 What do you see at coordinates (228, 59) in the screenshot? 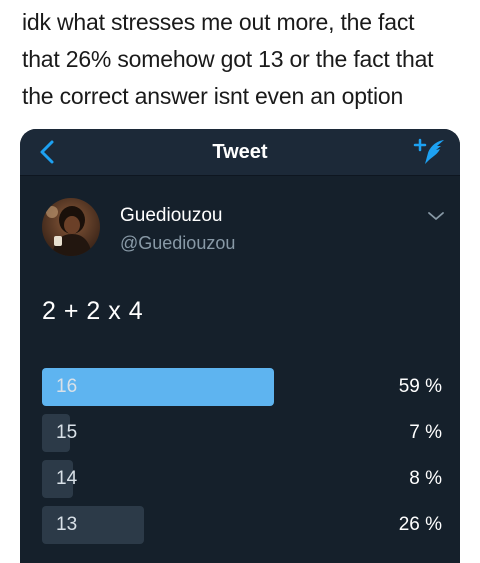
I see `caption-line-2: that 26% somehow got 13 or the fact that` at bounding box center [228, 59].